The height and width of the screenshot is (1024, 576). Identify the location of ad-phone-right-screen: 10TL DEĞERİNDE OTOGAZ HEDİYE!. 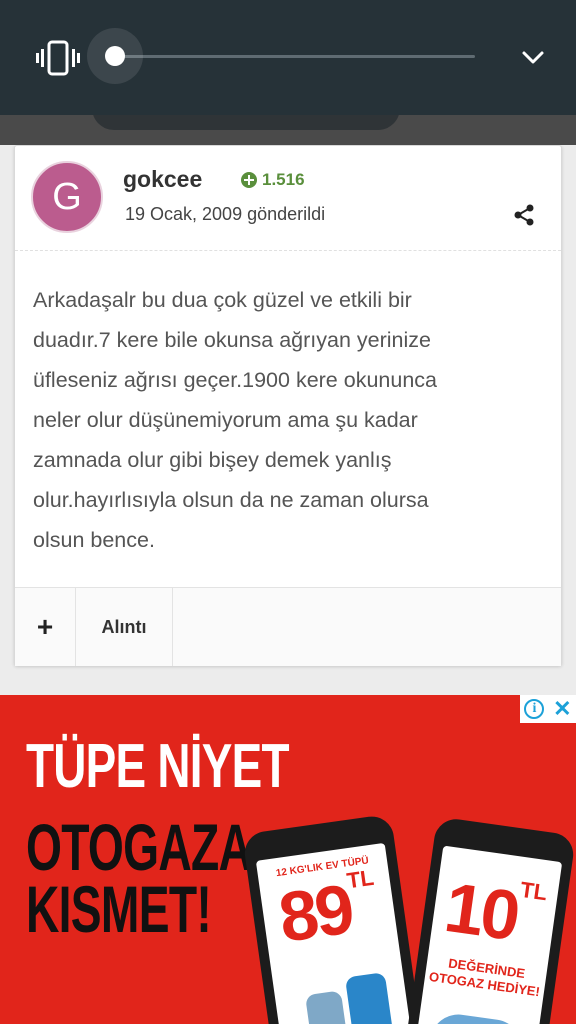
(488, 934).